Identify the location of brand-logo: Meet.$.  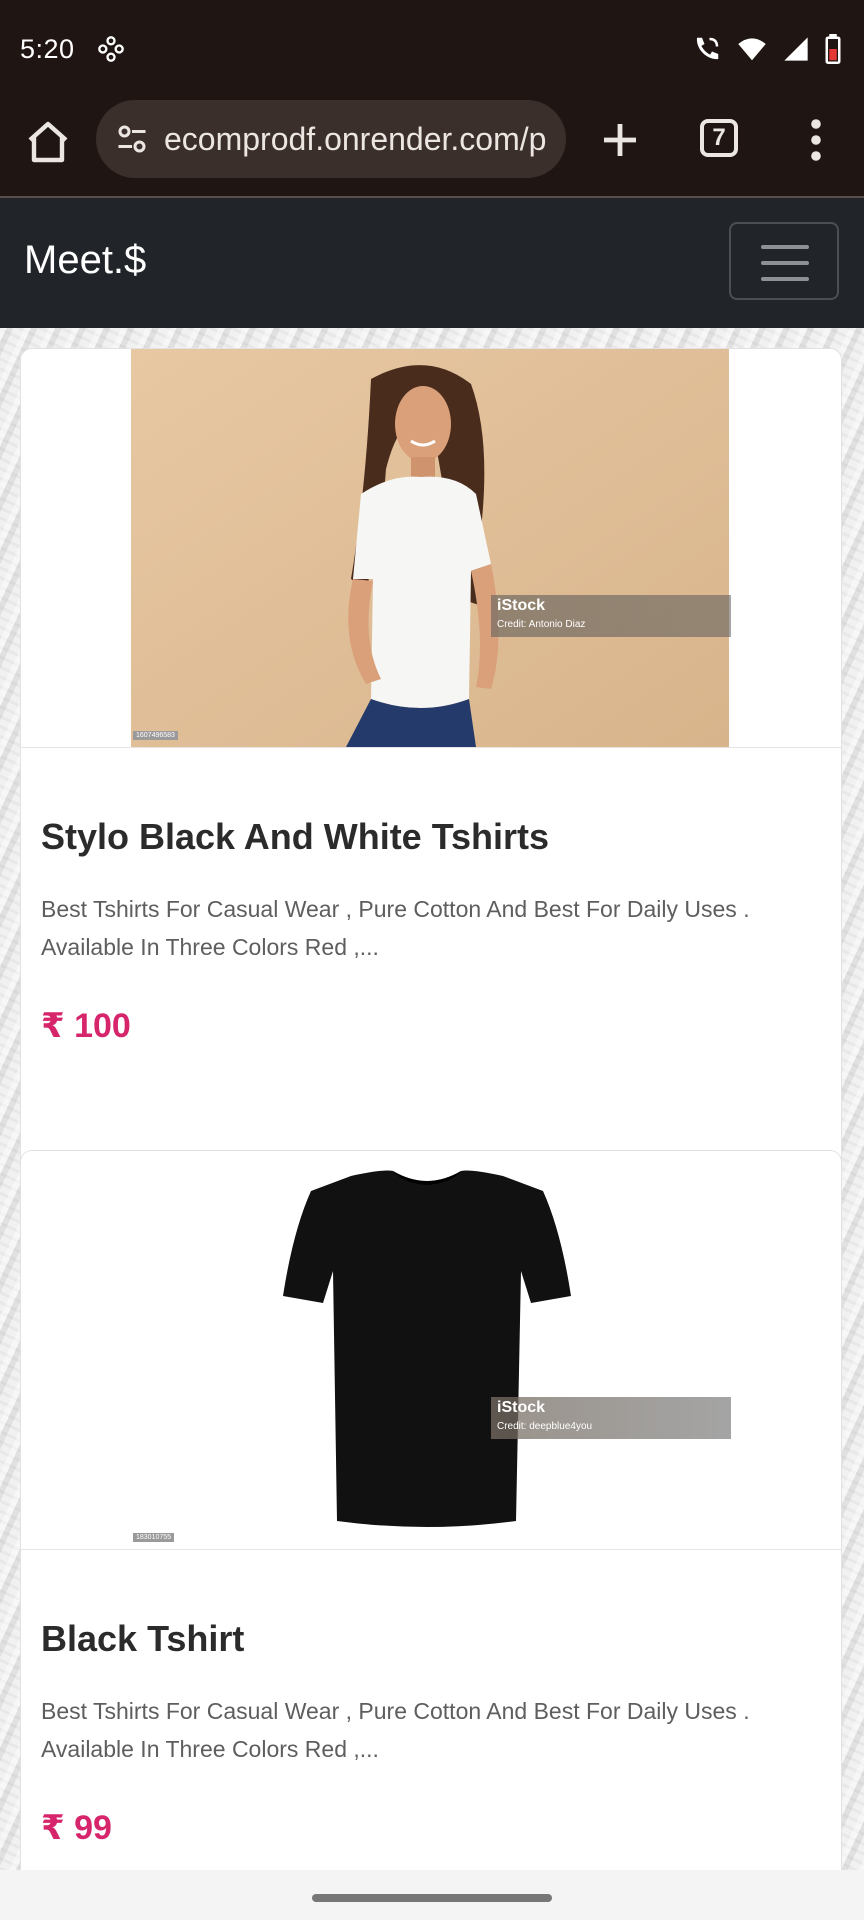
(85, 260).